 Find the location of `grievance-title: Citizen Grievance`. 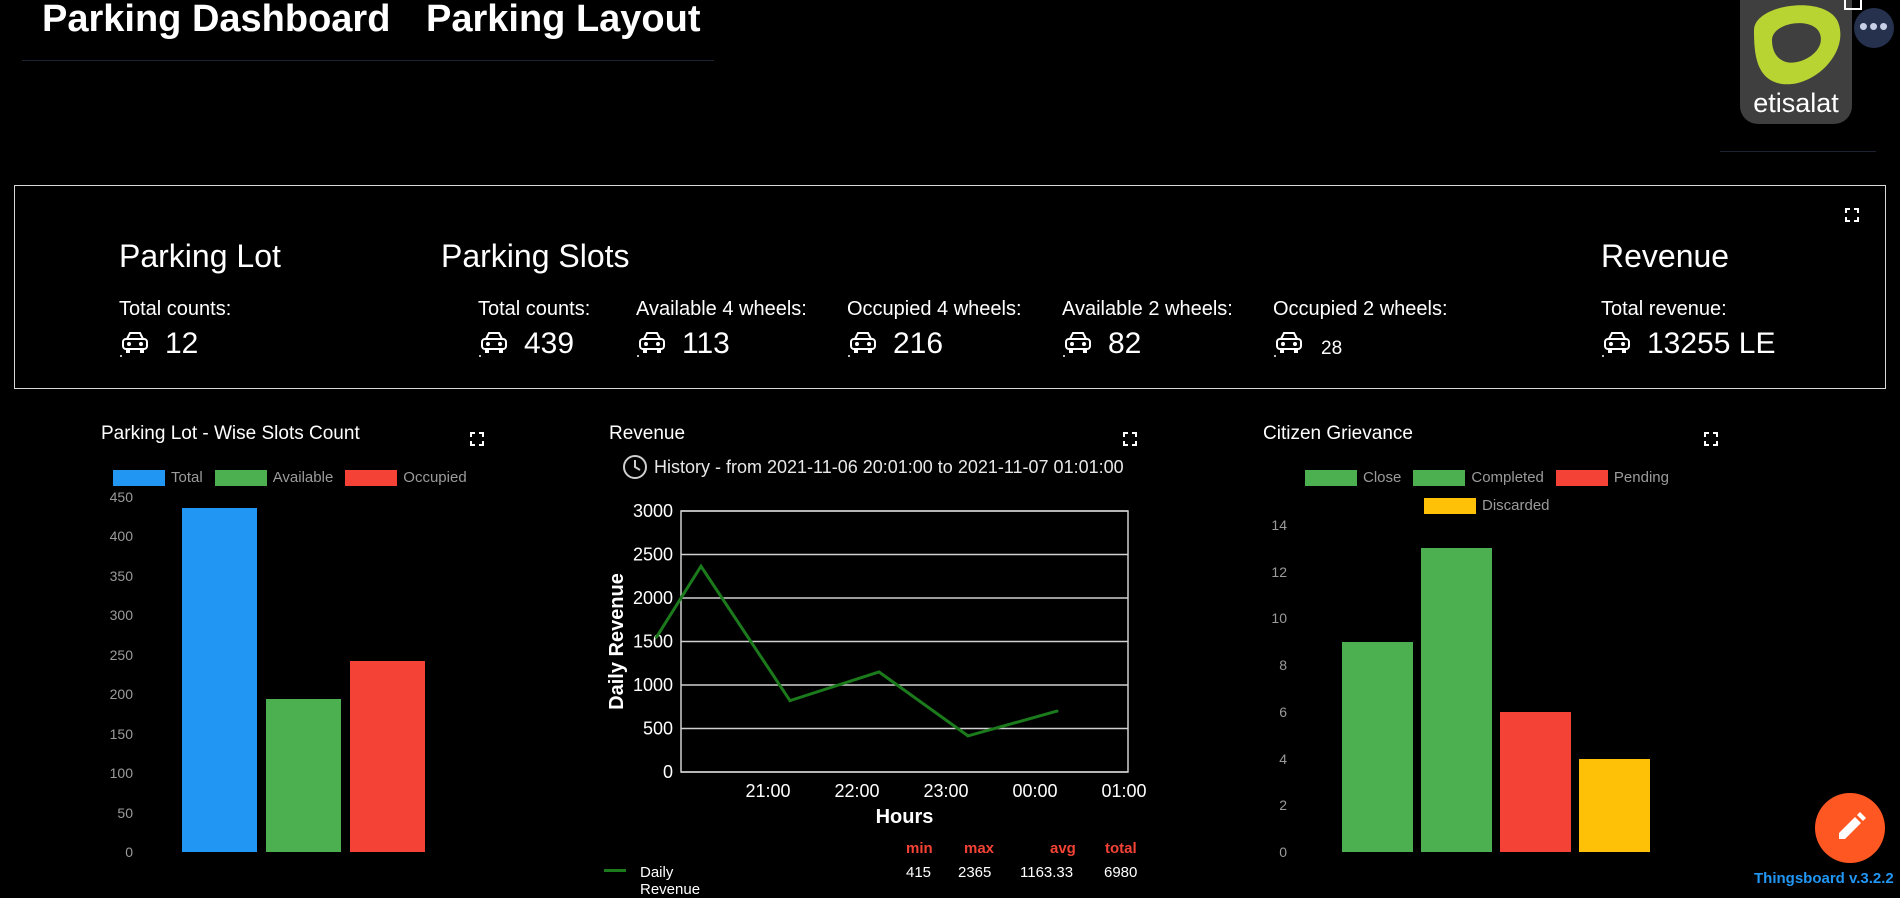

grievance-title: Citizen Grievance is located at coordinates (1338, 433).